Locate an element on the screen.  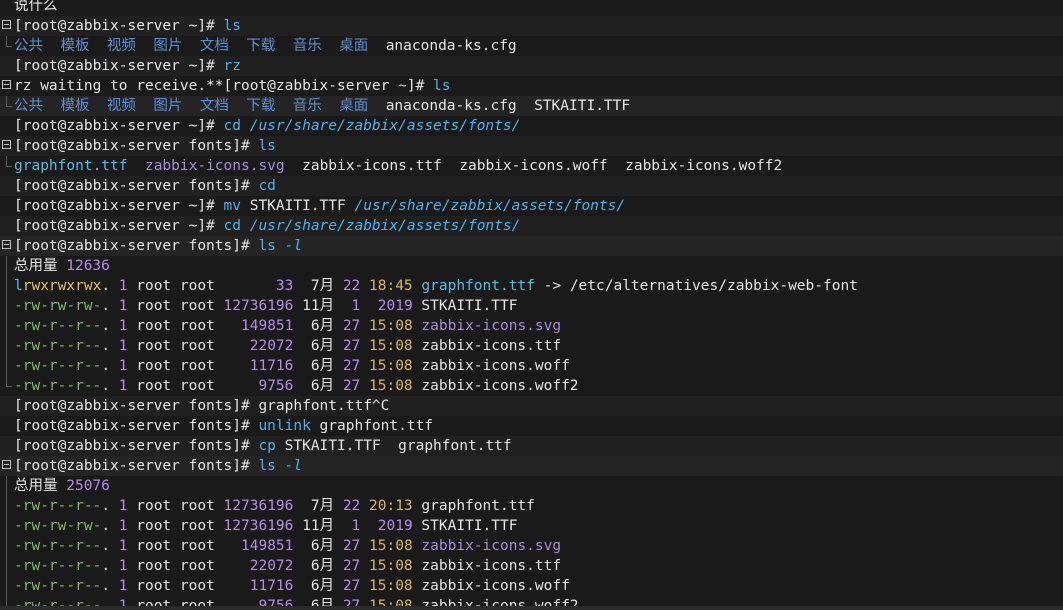
terminal-line: [root@zabbix-server ~]# ls is located at coordinates (531, 26).